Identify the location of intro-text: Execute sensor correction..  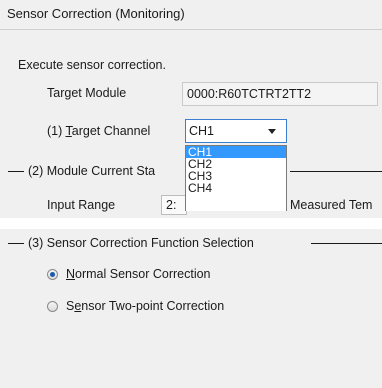
(92, 65).